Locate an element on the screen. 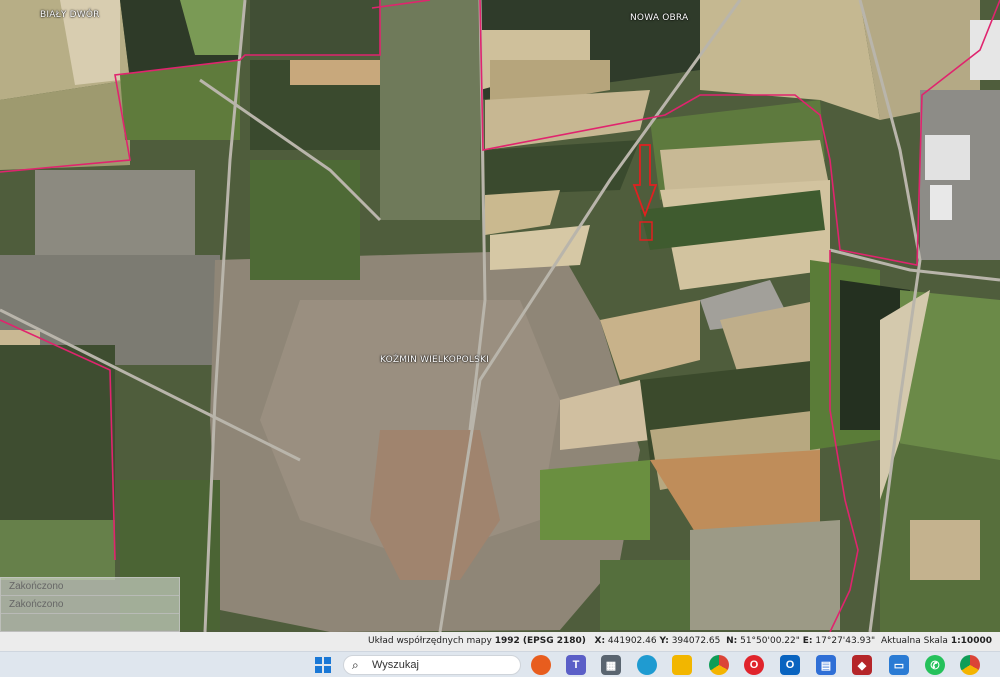  y-value: 394072.65 is located at coordinates (696, 641).